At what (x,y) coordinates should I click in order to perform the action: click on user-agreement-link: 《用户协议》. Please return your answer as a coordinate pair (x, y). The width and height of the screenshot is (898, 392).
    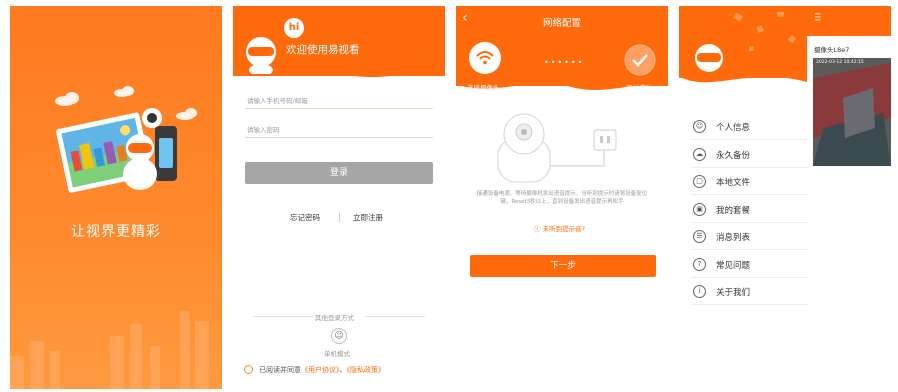
    Looking at the image, I should click on (320, 370).